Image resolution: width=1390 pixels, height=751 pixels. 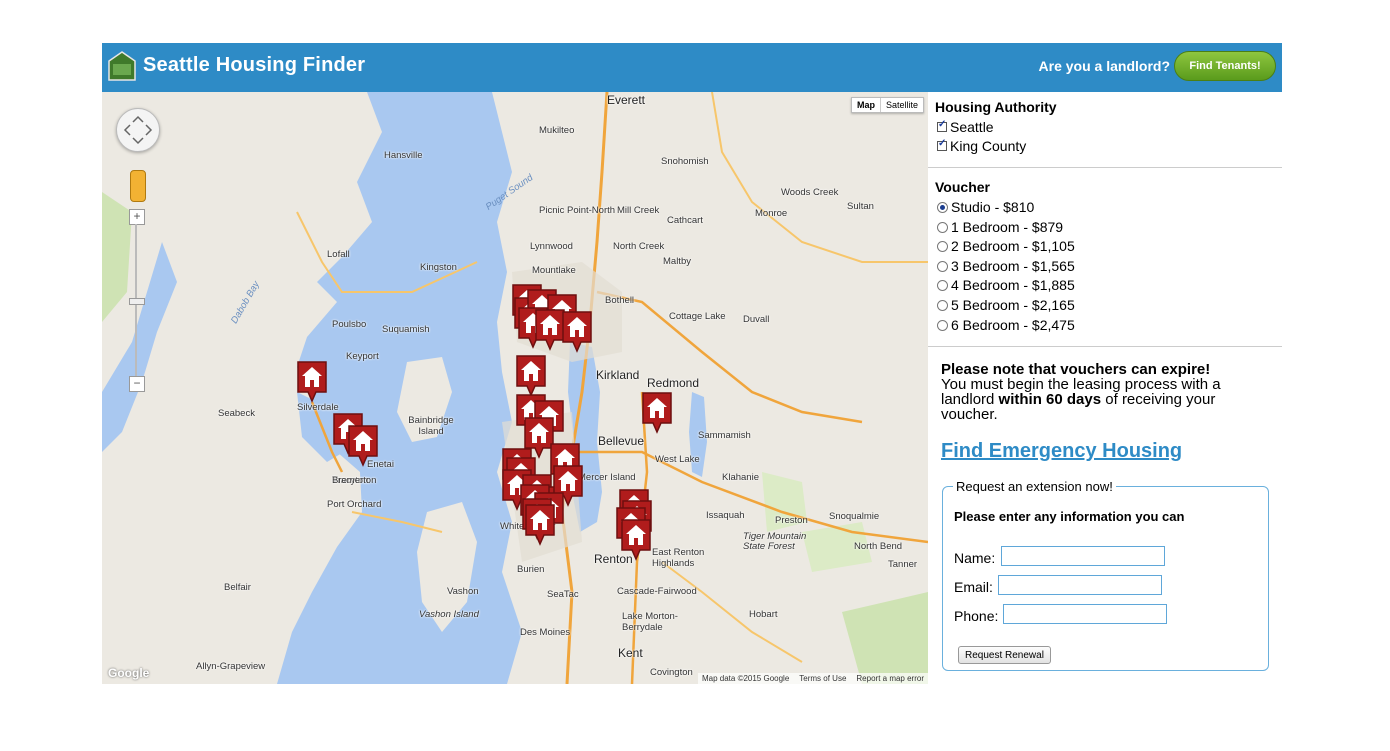 I want to click on place-label: Vashon Island, so click(x=449, y=614).